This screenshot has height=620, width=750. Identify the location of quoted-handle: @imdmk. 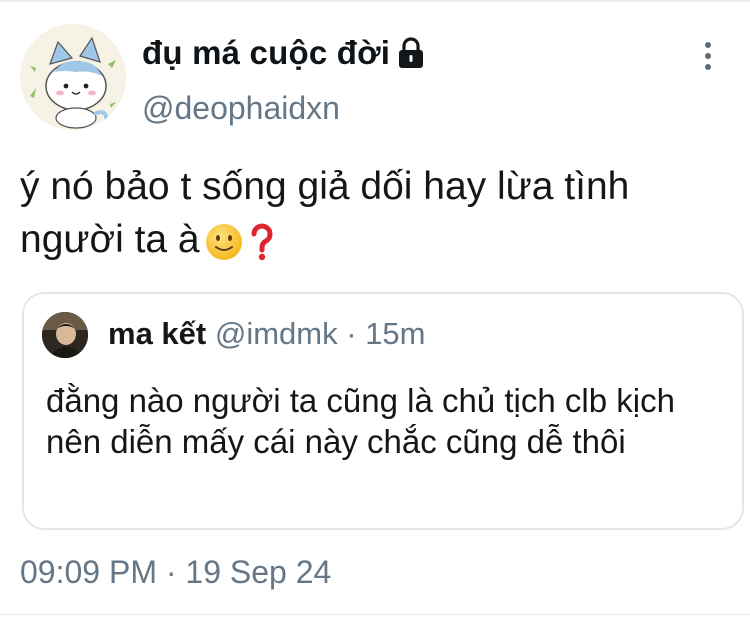
(276, 333).